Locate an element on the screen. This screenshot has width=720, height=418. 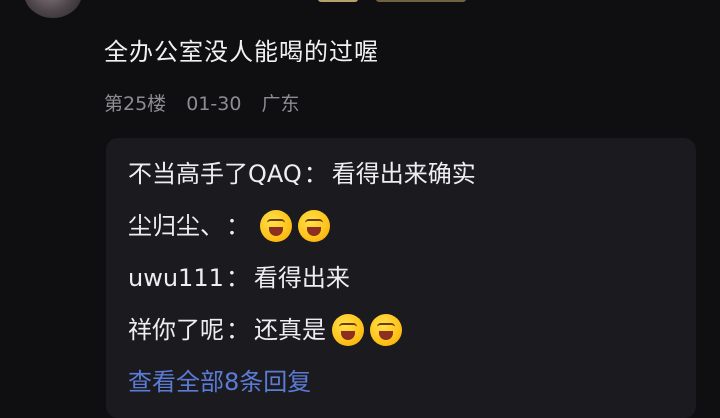
reply-item: 不当高手了QAQ ： 看得出来确实 is located at coordinates (302, 174).